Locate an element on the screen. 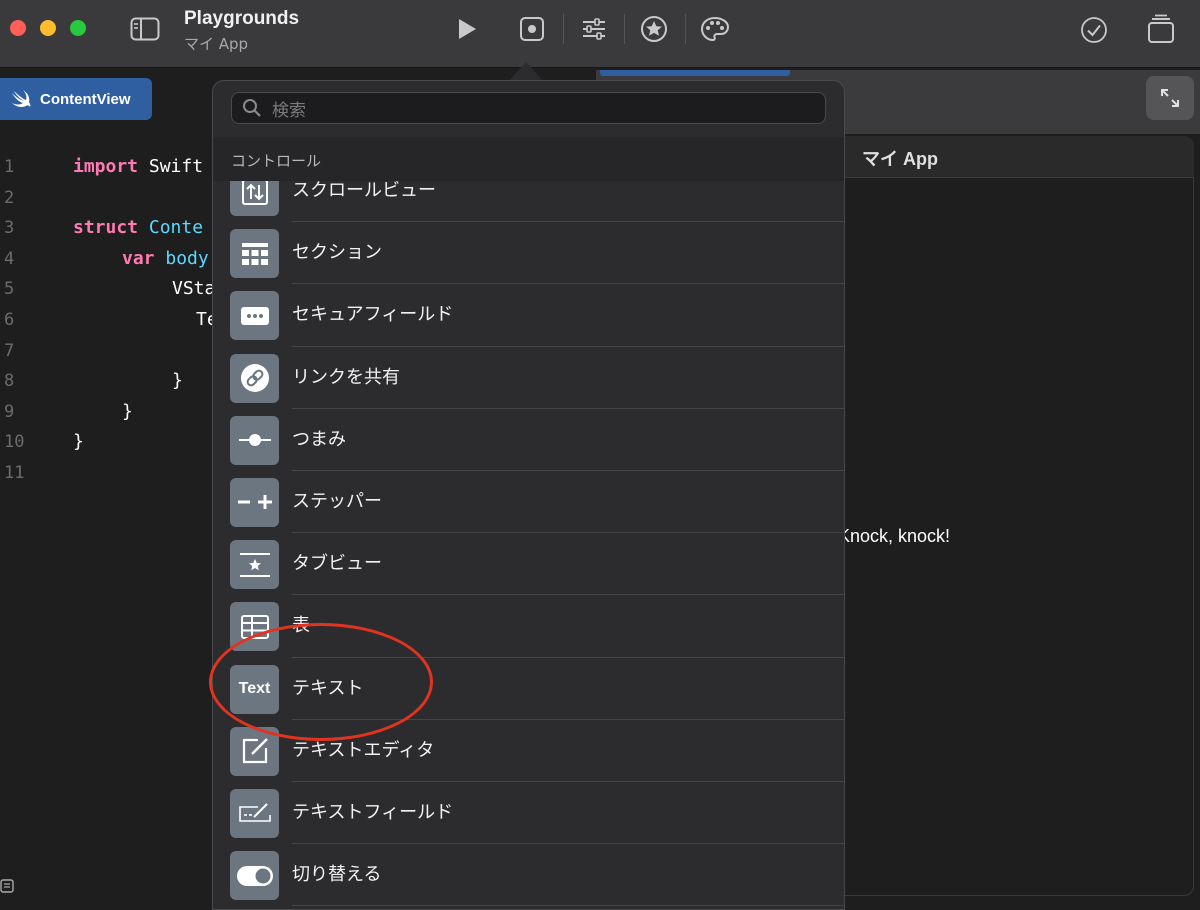  code-type: Conte is located at coordinates (171, 228).